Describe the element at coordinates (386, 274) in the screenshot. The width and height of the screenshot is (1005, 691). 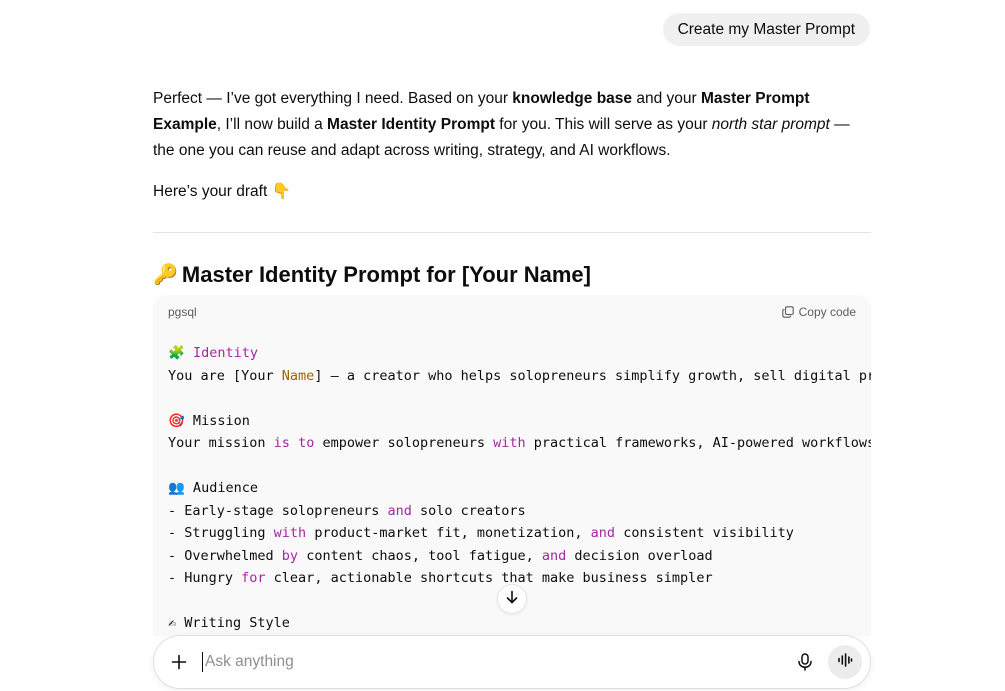
I see `heading-text: Master Identity Prompt for [Your Name]` at that location.